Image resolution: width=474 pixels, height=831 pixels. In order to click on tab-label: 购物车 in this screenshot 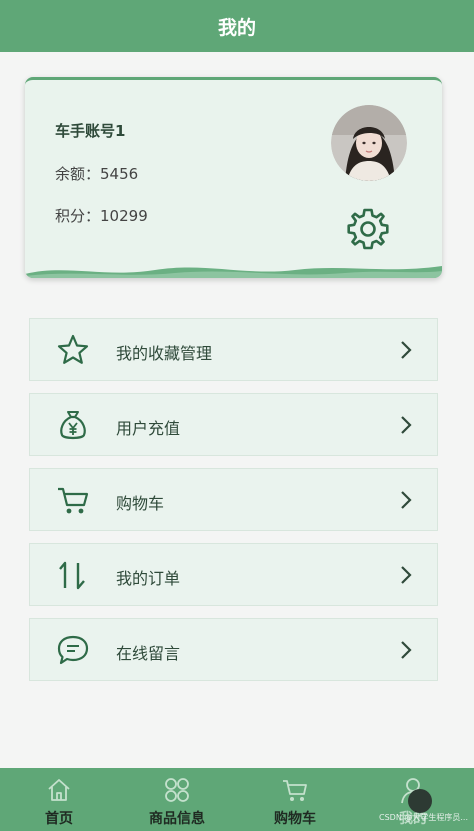, I will do `click(295, 819)`.